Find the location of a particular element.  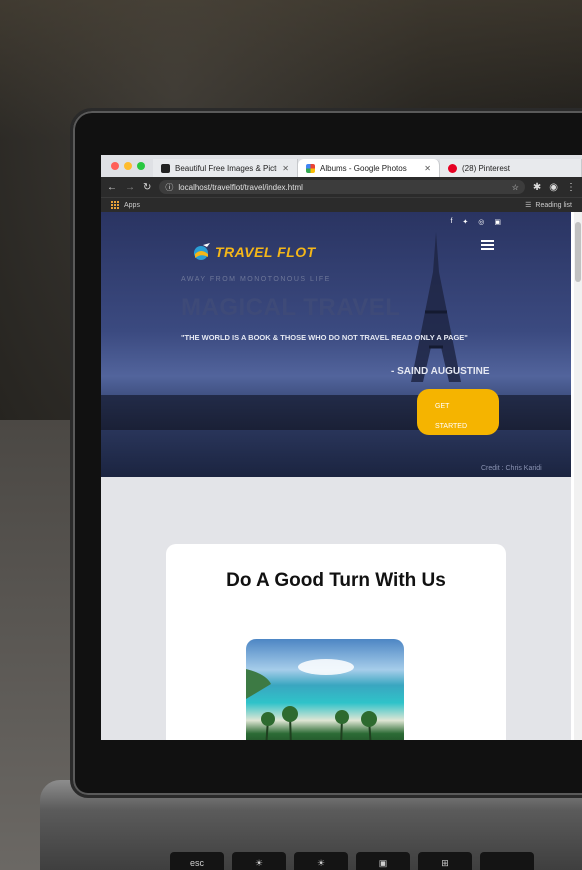

reading-list-button: ☰ Reading list is located at coordinates (548, 205).